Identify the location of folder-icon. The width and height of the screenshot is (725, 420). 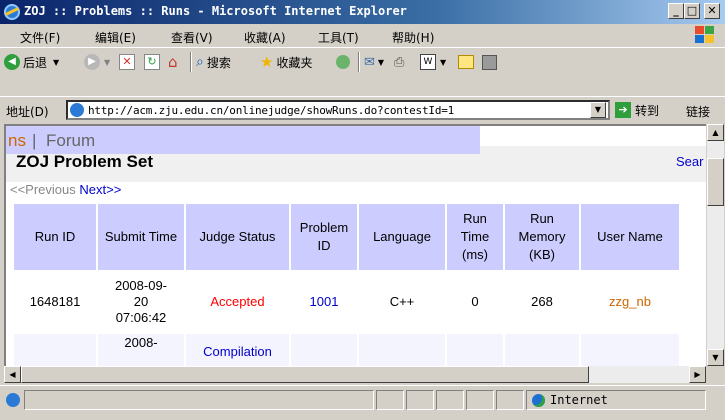
(466, 62).